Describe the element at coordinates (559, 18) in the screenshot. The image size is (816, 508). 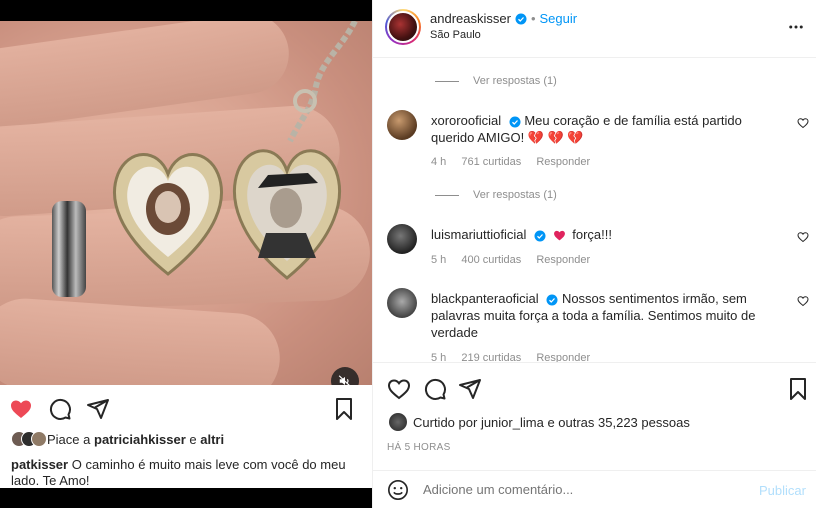
I see `follow-button: Seguir` at that location.